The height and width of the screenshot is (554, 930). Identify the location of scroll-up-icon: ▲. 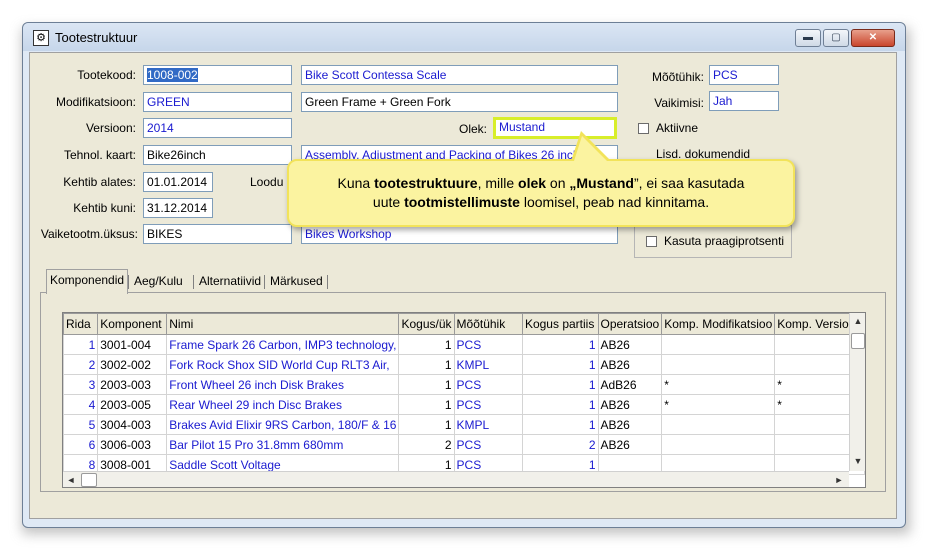
(857, 321).